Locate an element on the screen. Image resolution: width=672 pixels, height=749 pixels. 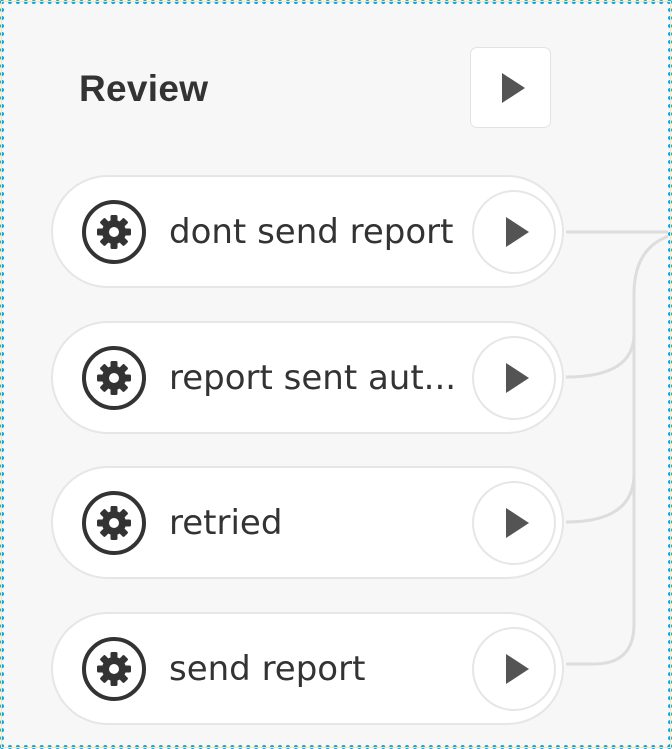
node-label: send report is located at coordinates (267, 669).